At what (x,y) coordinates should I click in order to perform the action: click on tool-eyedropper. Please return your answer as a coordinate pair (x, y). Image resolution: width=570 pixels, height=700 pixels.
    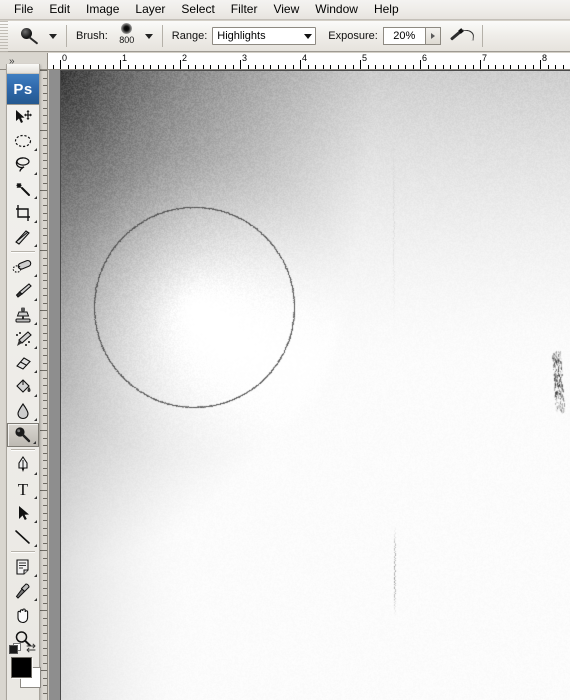
    Looking at the image, I should click on (23, 591).